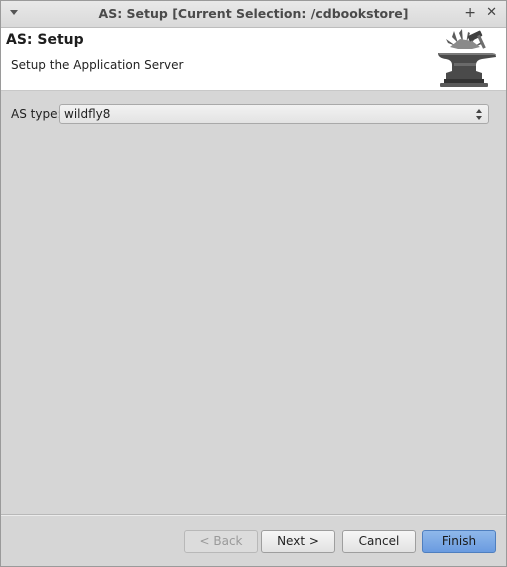  I want to click on as-type-label: AS type:, so click(36, 114).